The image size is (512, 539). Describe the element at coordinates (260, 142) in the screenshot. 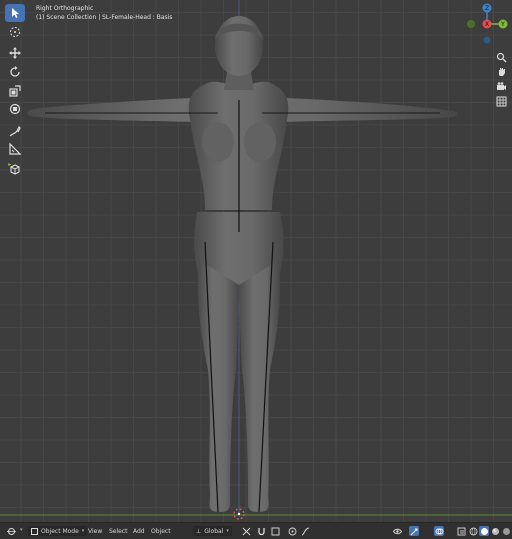

I see `chest-right` at that location.